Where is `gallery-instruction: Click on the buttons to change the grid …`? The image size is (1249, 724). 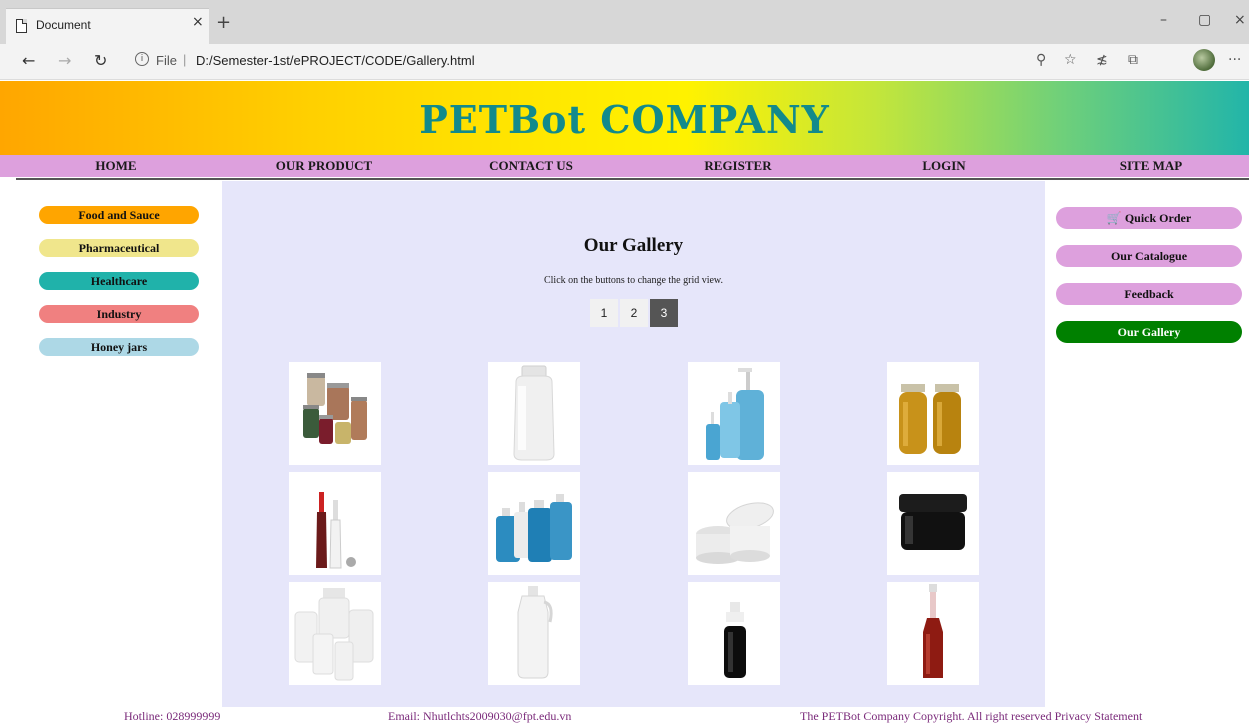
gallery-instruction: Click on the buttons to change the grid … is located at coordinates (633, 280).